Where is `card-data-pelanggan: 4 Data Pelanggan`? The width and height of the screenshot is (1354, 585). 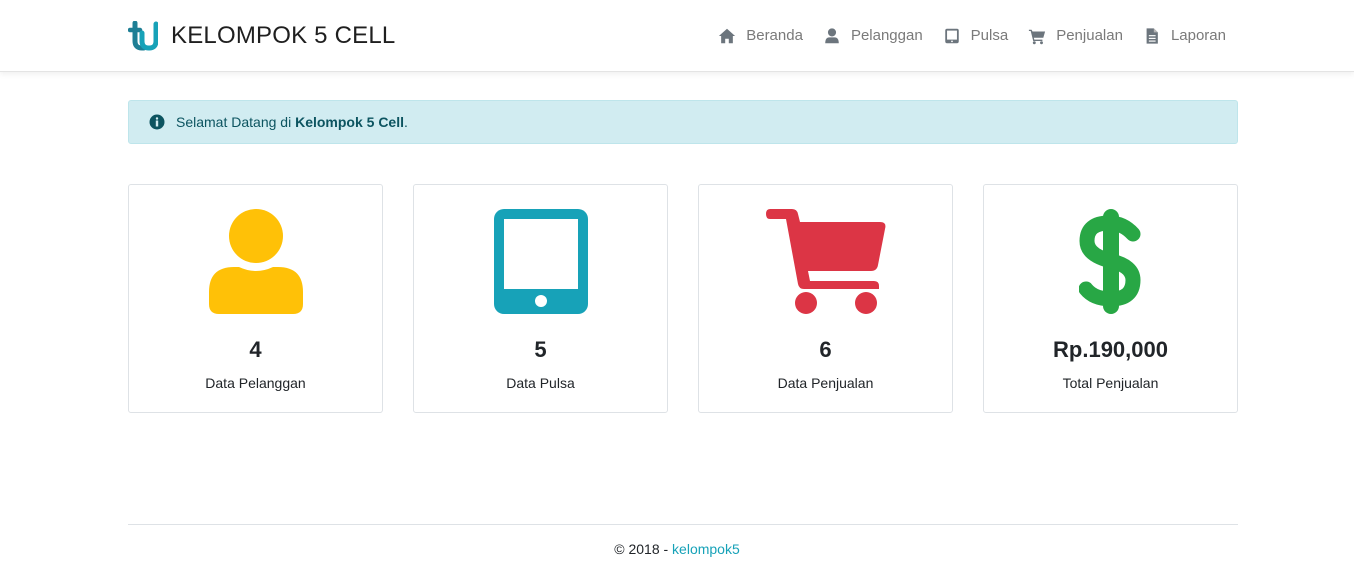
card-data-pelanggan: 4 Data Pelanggan is located at coordinates (255, 298).